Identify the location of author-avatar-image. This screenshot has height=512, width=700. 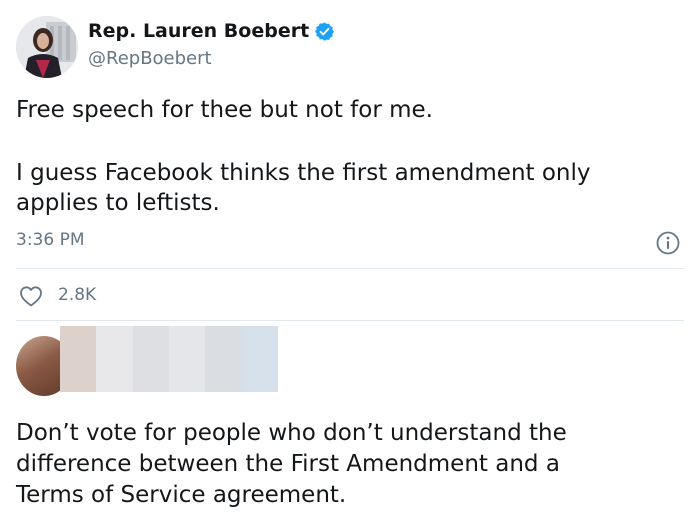
(47, 47).